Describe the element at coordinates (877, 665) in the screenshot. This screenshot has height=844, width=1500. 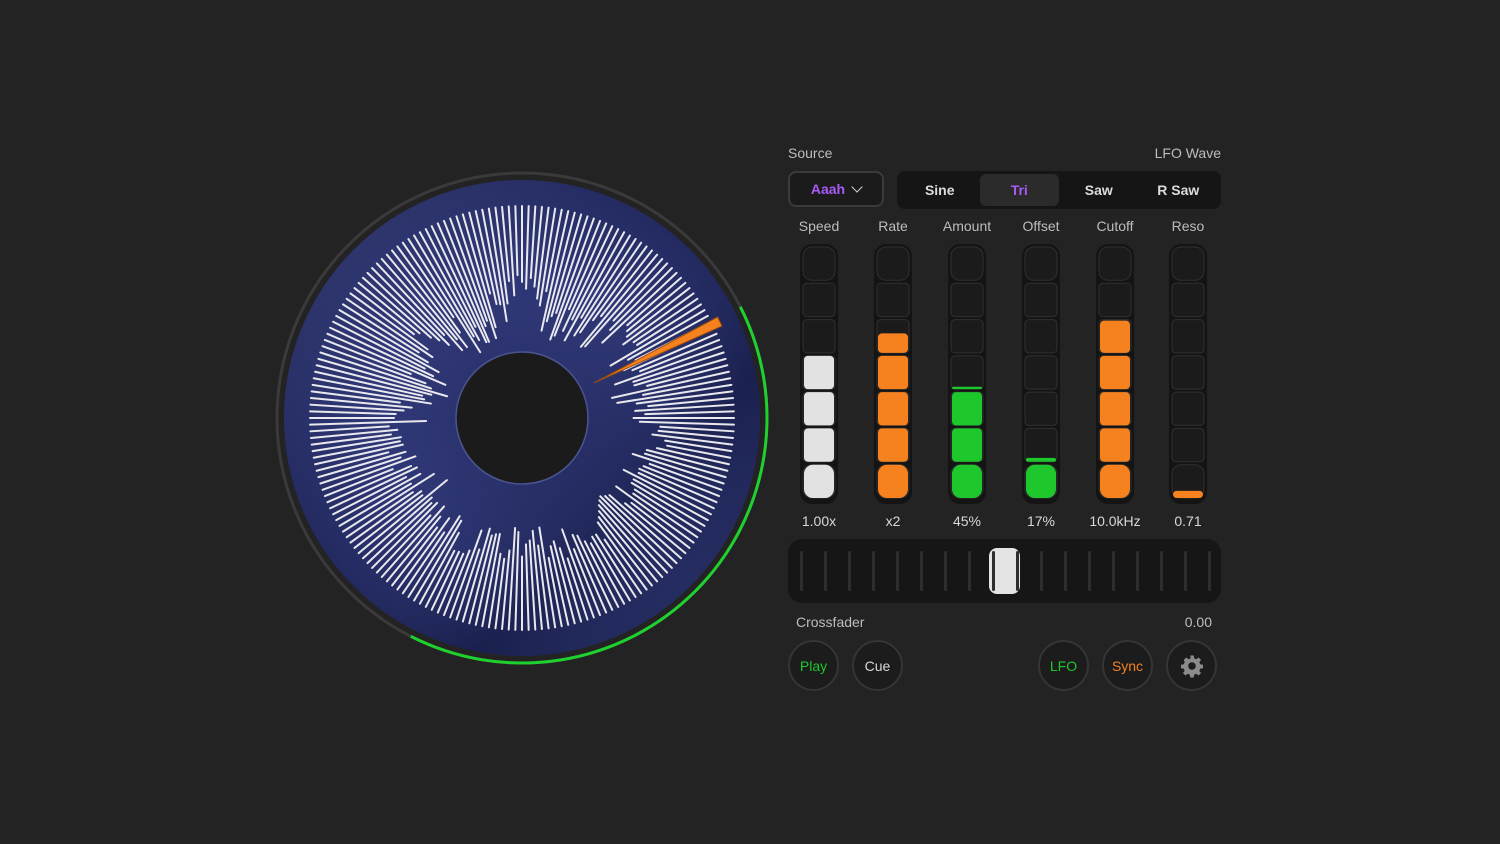
I see `cue-button: Cue` at that location.